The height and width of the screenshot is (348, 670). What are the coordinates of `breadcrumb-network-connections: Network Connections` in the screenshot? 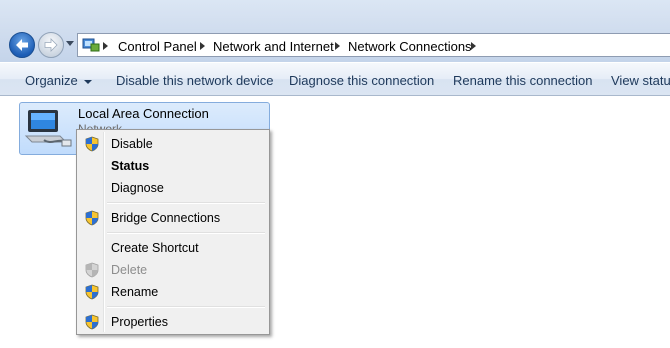 It's located at (410, 46).